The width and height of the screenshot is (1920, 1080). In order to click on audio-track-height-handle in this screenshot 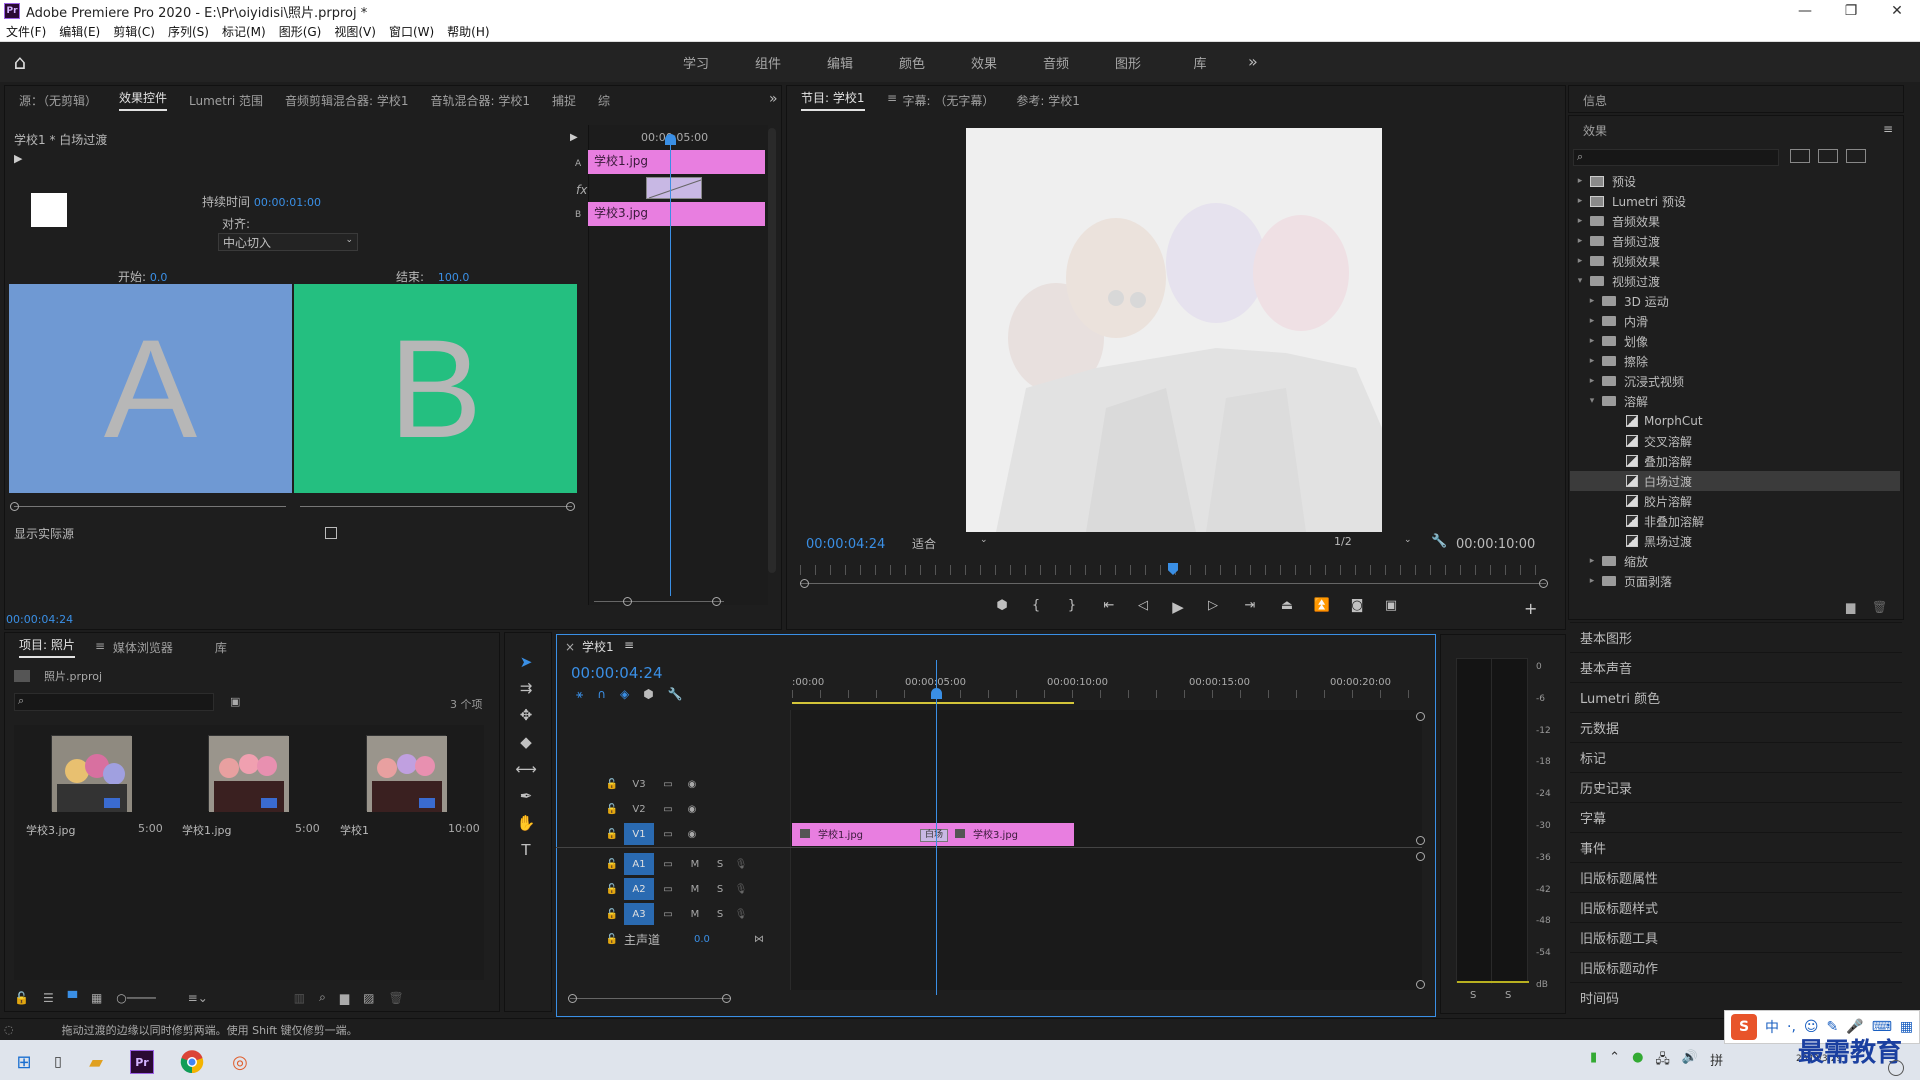, I will do `click(1420, 856)`.